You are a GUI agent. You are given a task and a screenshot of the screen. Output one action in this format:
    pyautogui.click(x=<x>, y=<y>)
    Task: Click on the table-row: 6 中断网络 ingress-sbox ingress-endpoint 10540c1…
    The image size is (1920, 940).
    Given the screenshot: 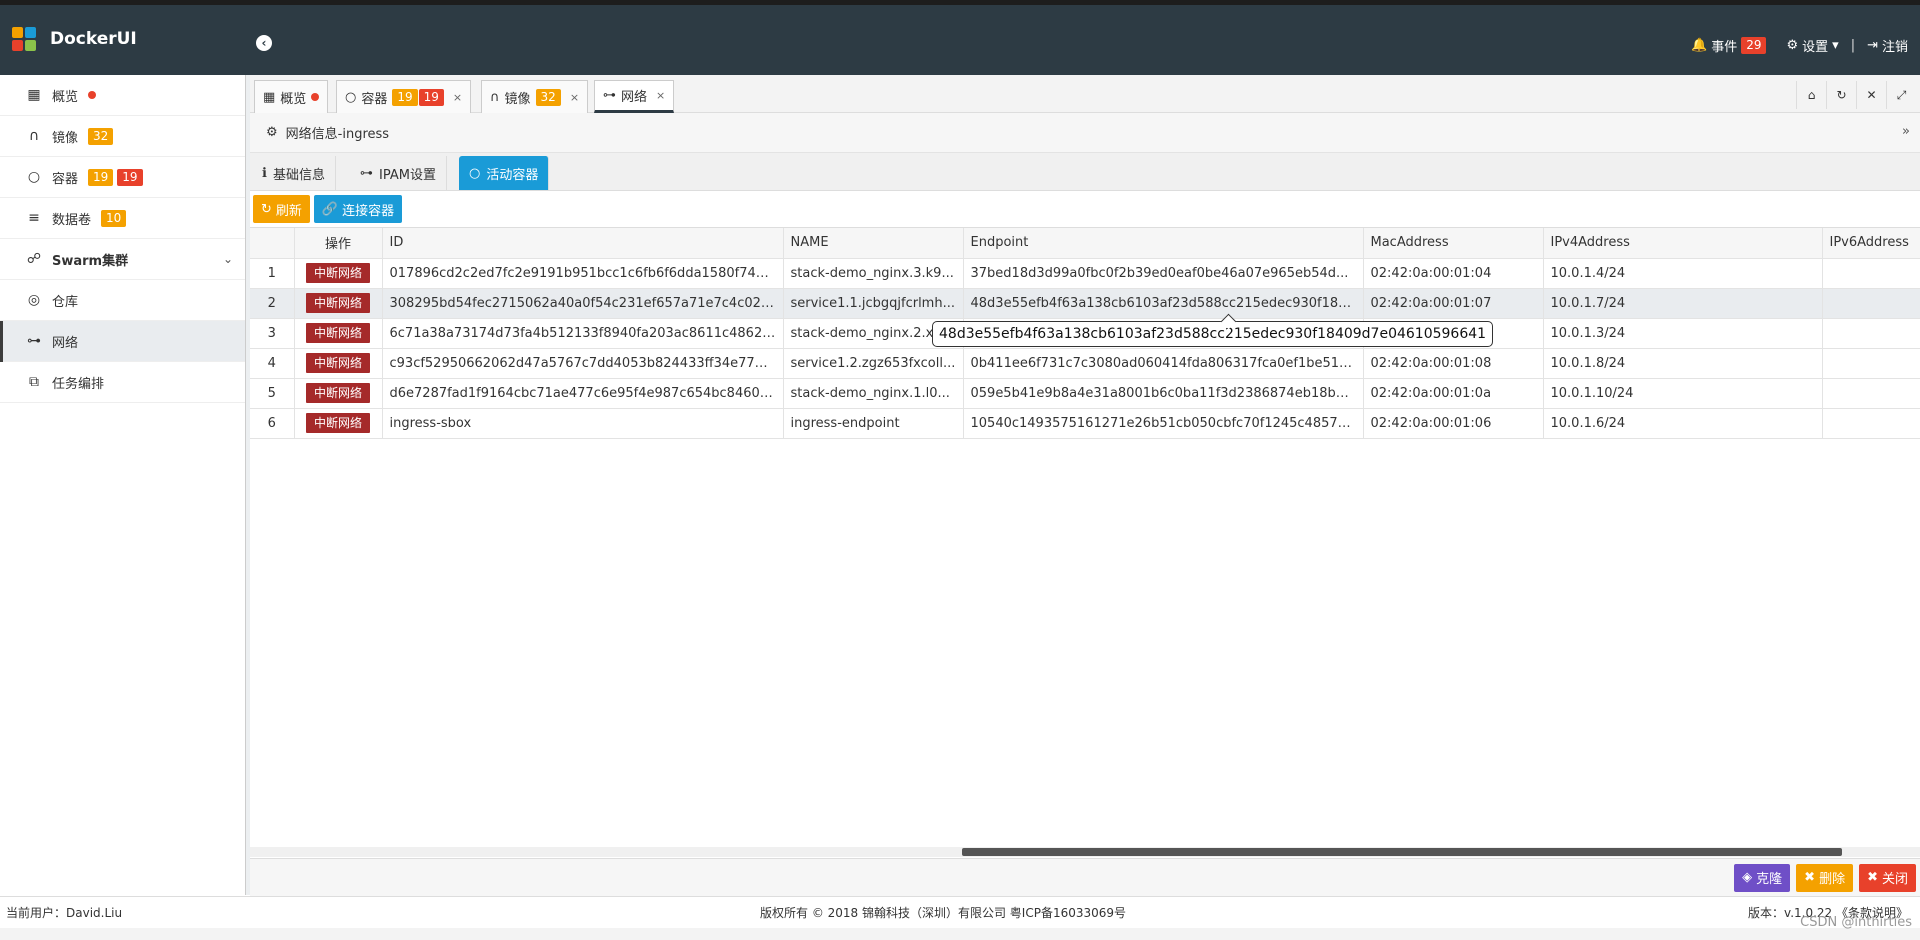 What is the action you would take?
    pyautogui.click(x=1085, y=423)
    